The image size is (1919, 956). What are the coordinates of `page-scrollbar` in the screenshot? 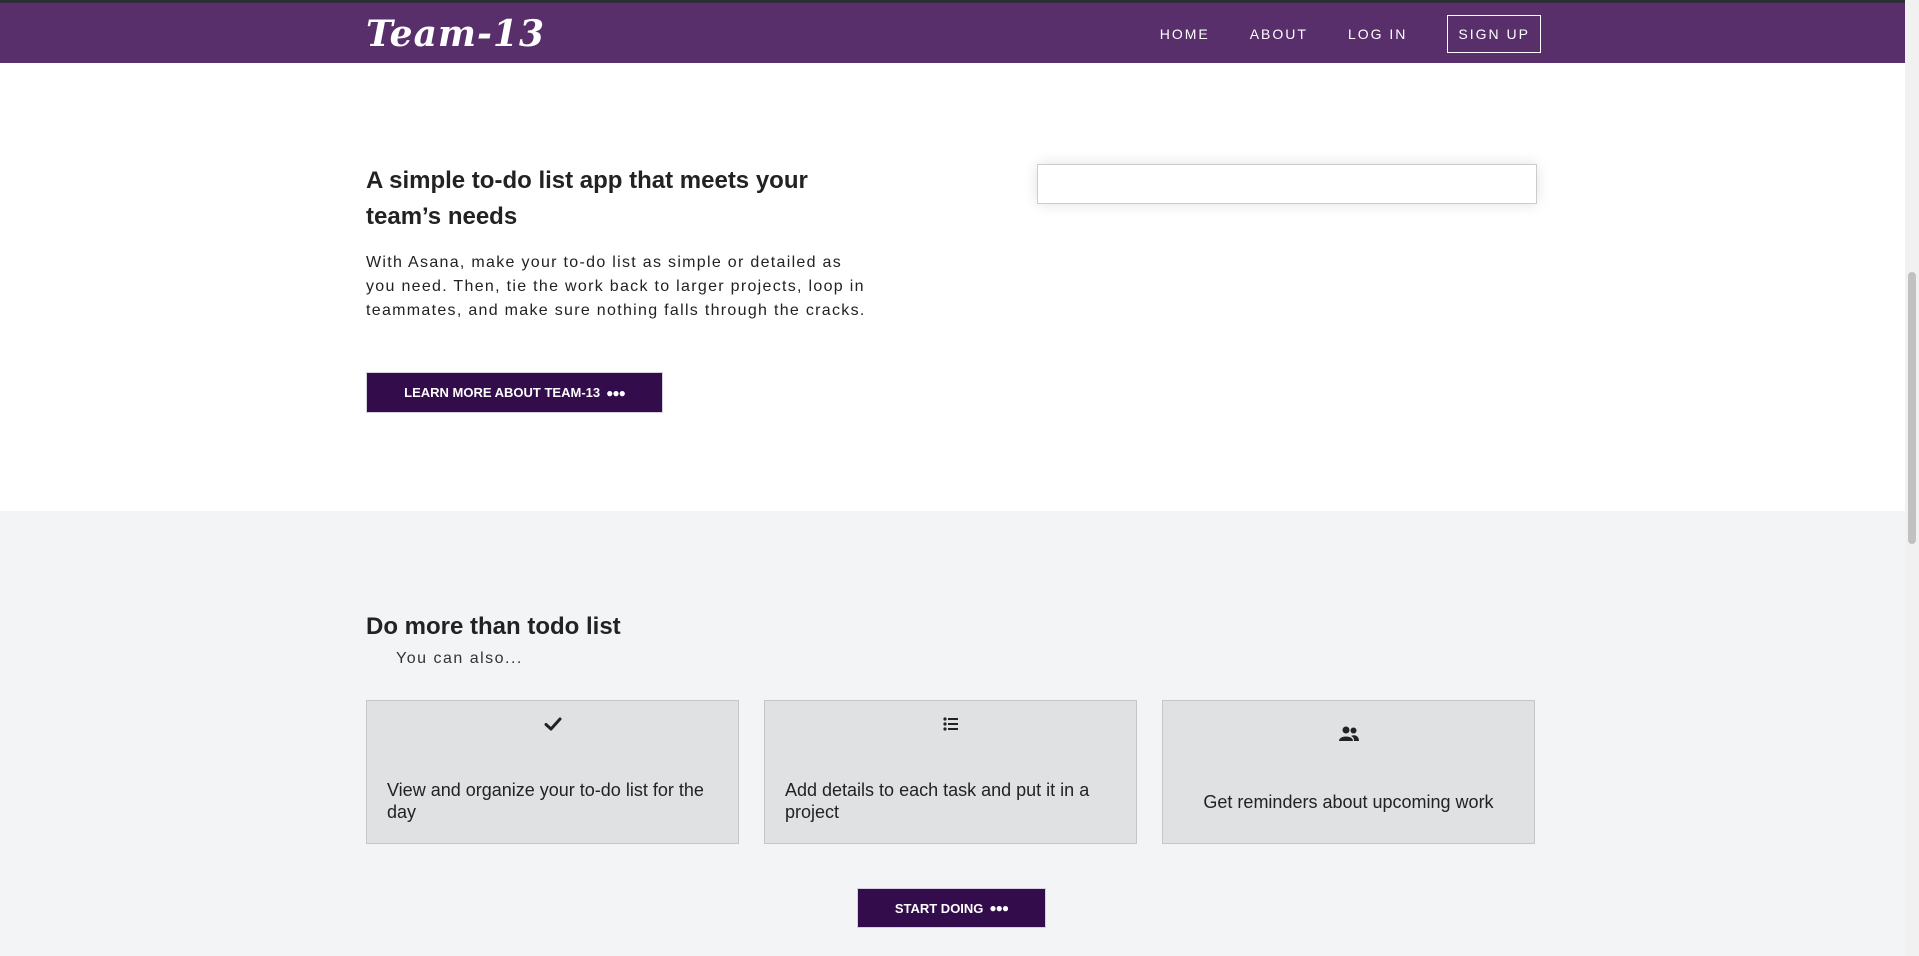 It's located at (1912, 478).